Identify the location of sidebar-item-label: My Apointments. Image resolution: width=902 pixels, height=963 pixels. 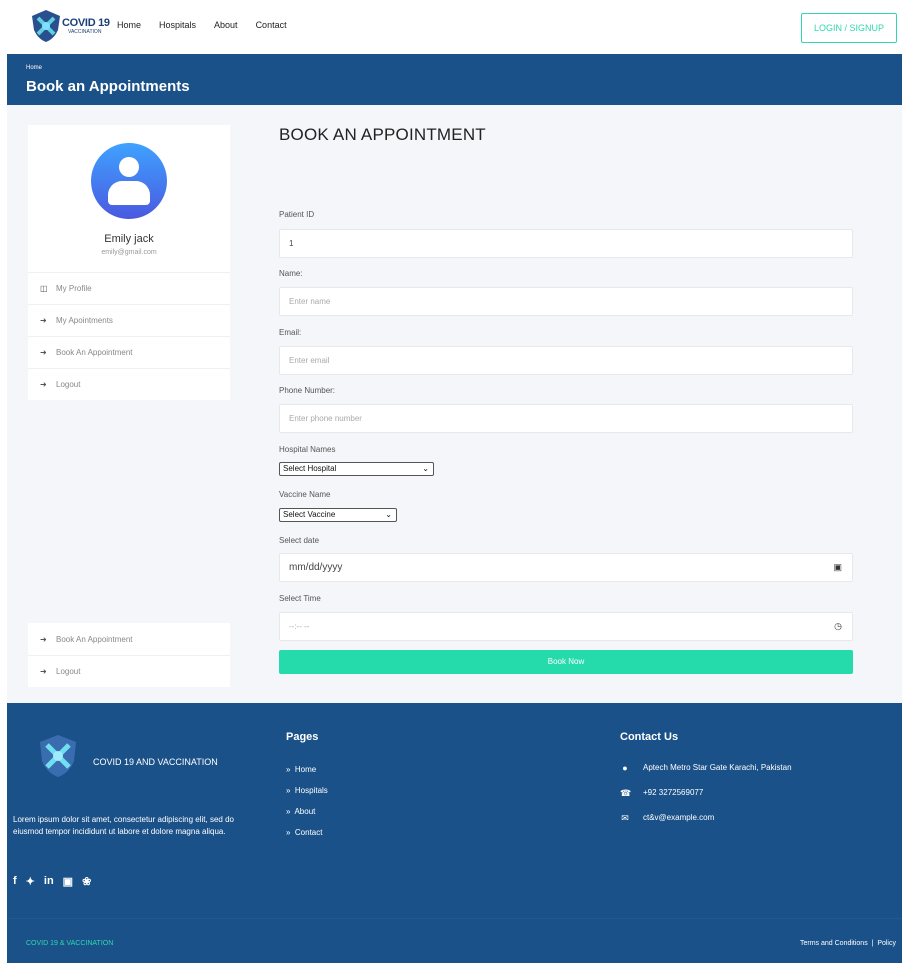
(84, 320).